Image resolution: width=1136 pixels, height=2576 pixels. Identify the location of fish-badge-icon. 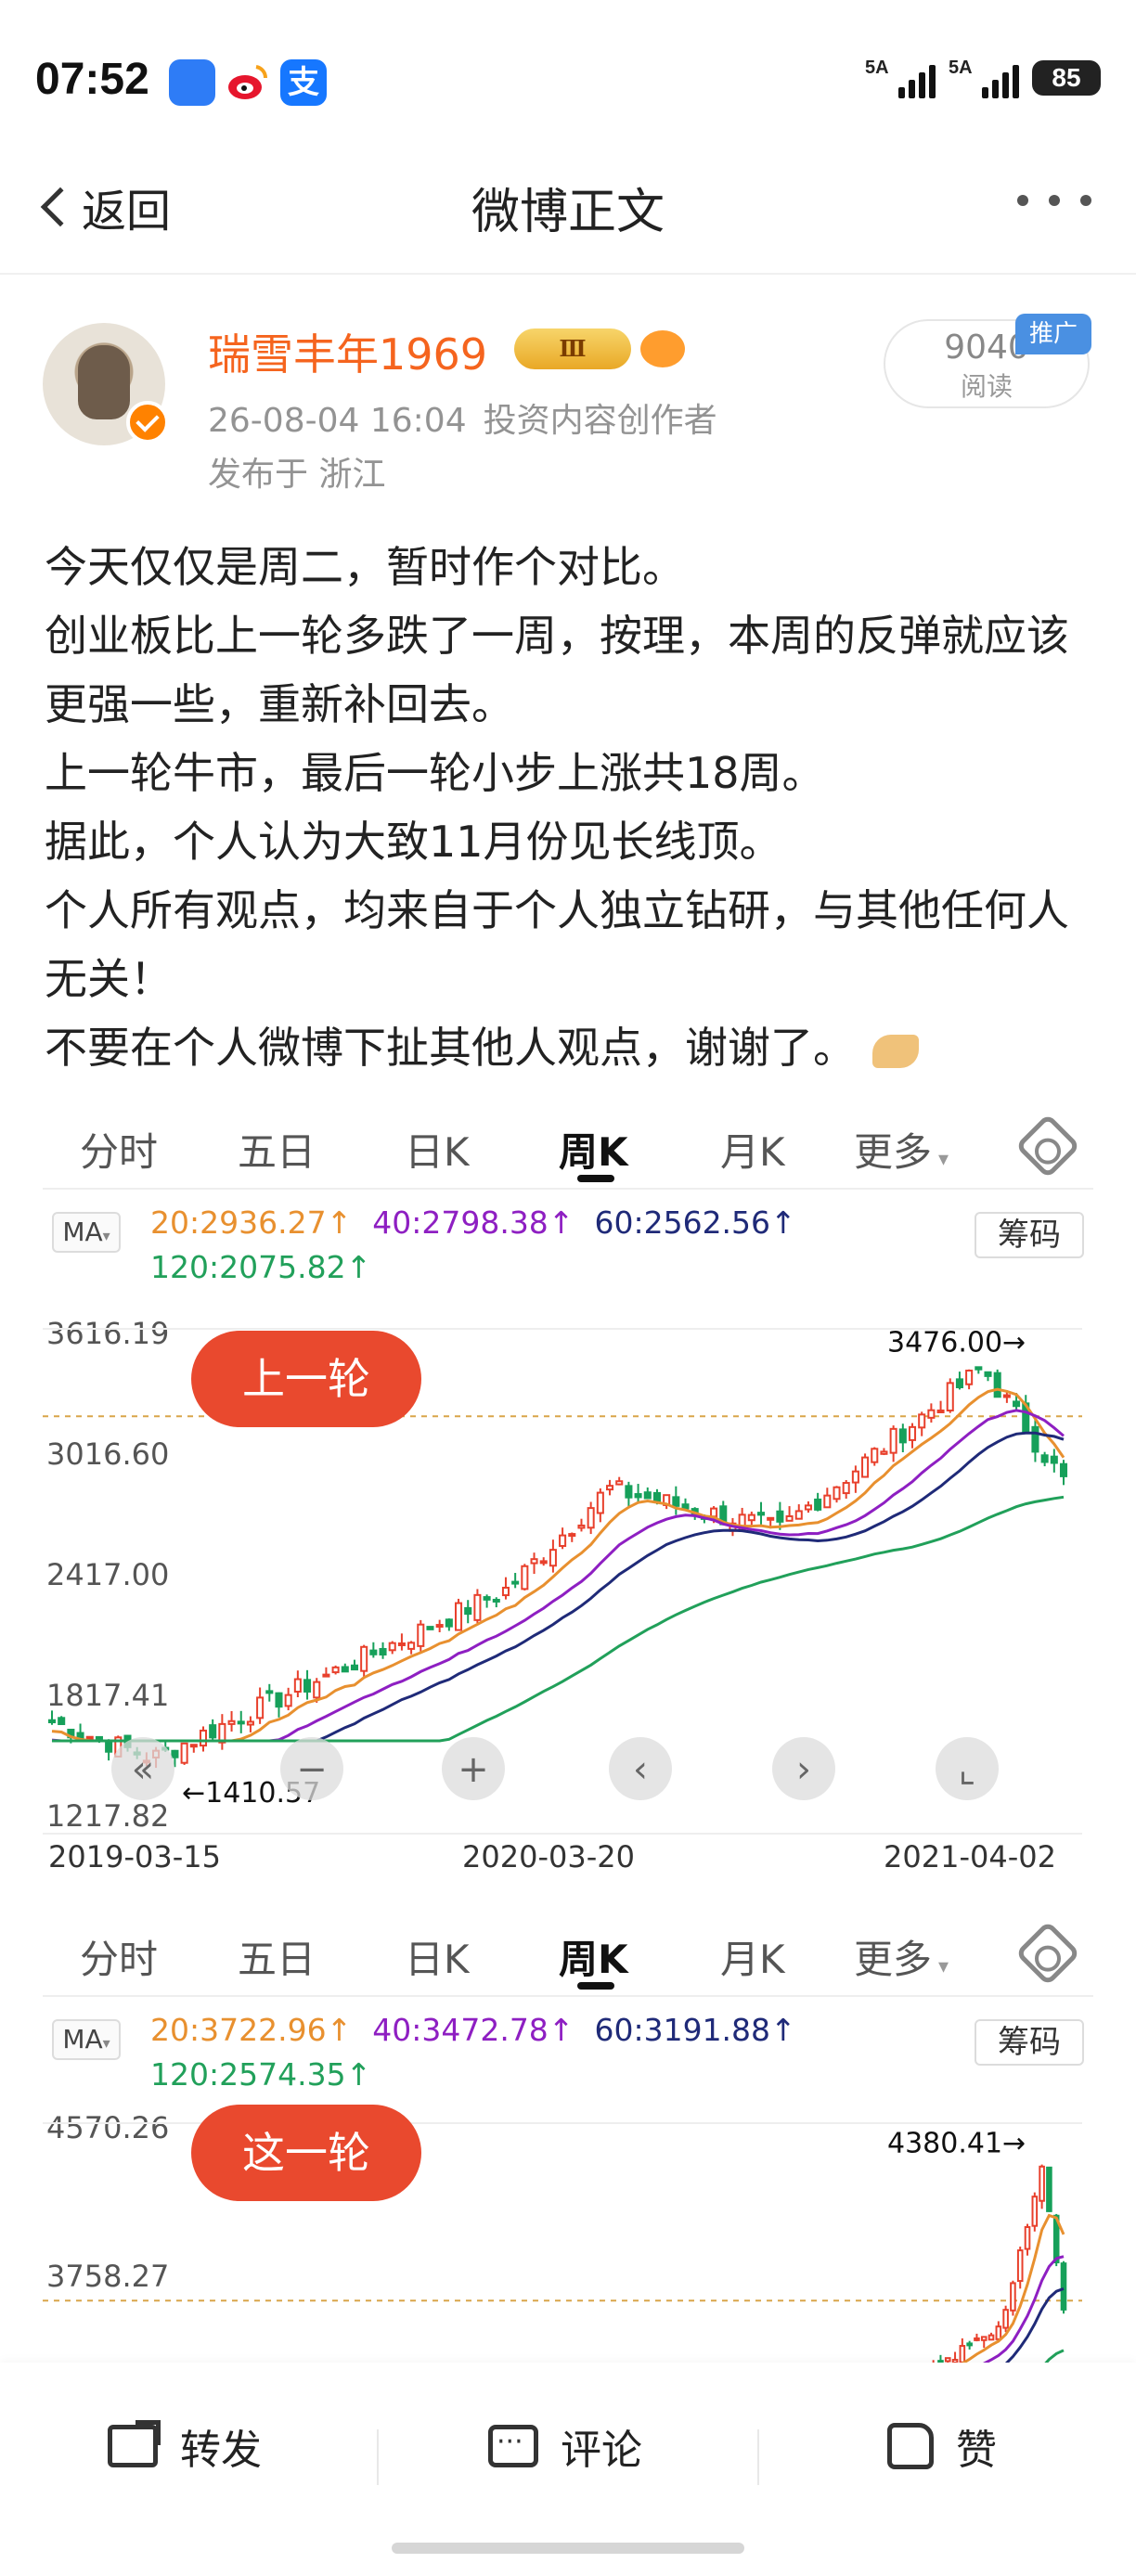
(662, 348).